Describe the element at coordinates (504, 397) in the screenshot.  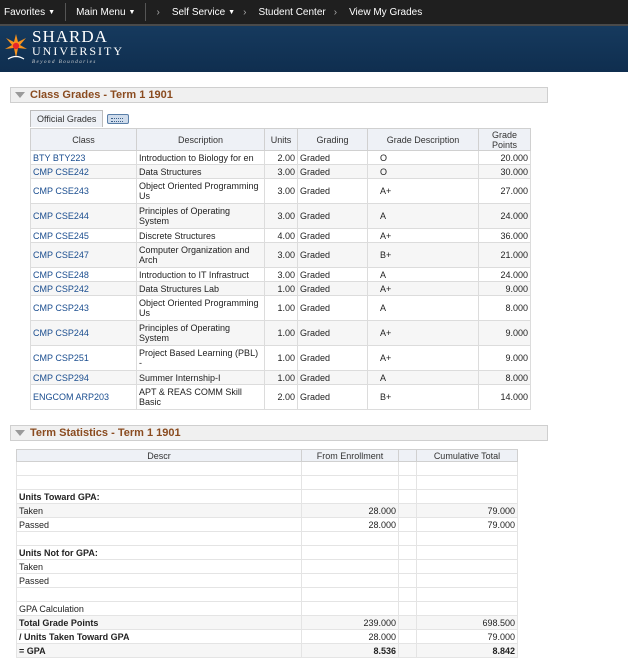
I see `grade-points-cell: 14.000` at that location.